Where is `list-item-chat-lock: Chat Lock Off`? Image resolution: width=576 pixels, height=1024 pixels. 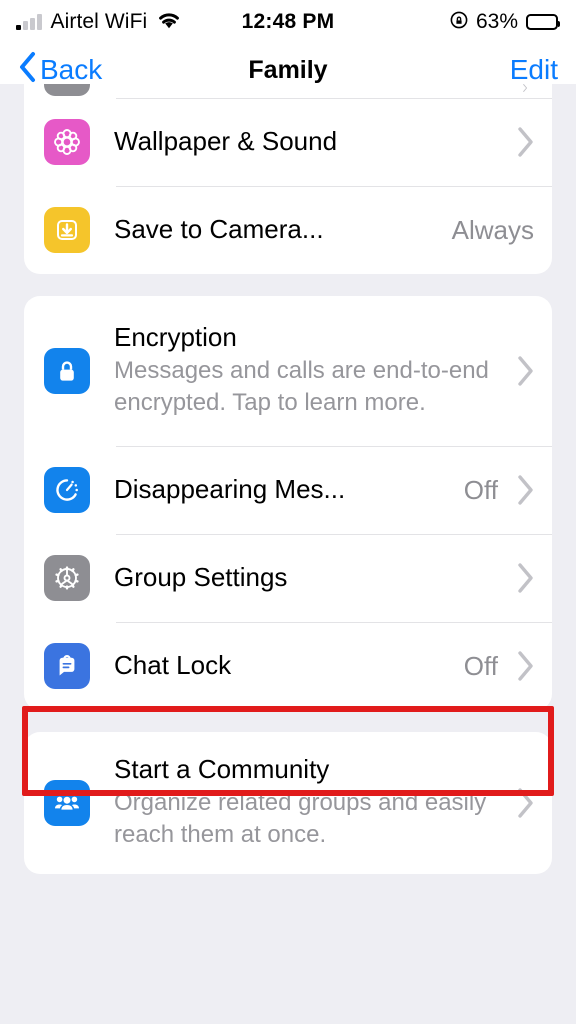 list-item-chat-lock: Chat Lock Off is located at coordinates (288, 666).